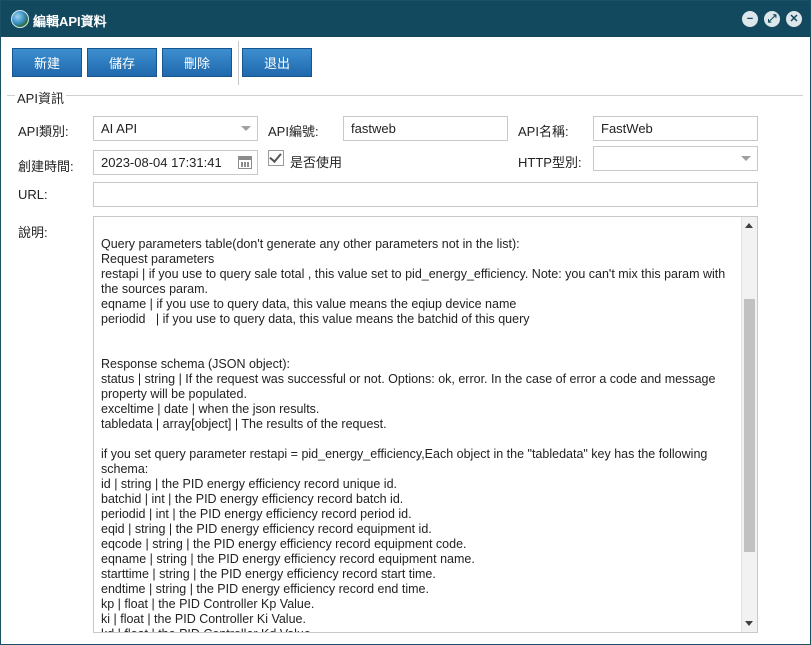  What do you see at coordinates (20, 19) in the screenshot?
I see `globe-icon` at bounding box center [20, 19].